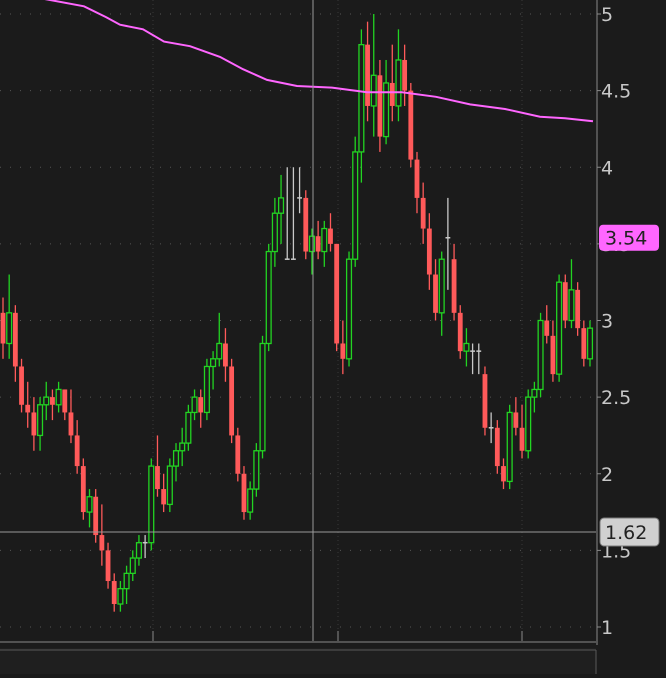  I want to click on scrollbar-track, so click(298, 661).